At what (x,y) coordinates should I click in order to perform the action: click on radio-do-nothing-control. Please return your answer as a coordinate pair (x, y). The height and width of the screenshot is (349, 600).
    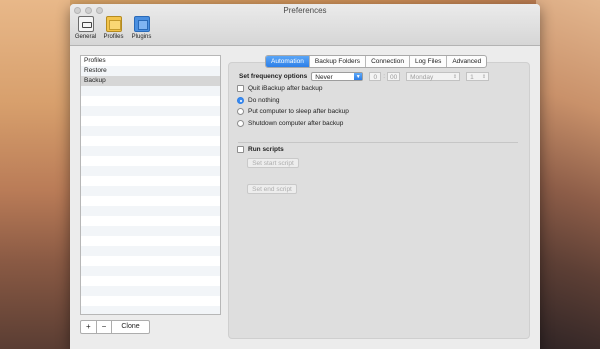
    Looking at the image, I should click on (240, 100).